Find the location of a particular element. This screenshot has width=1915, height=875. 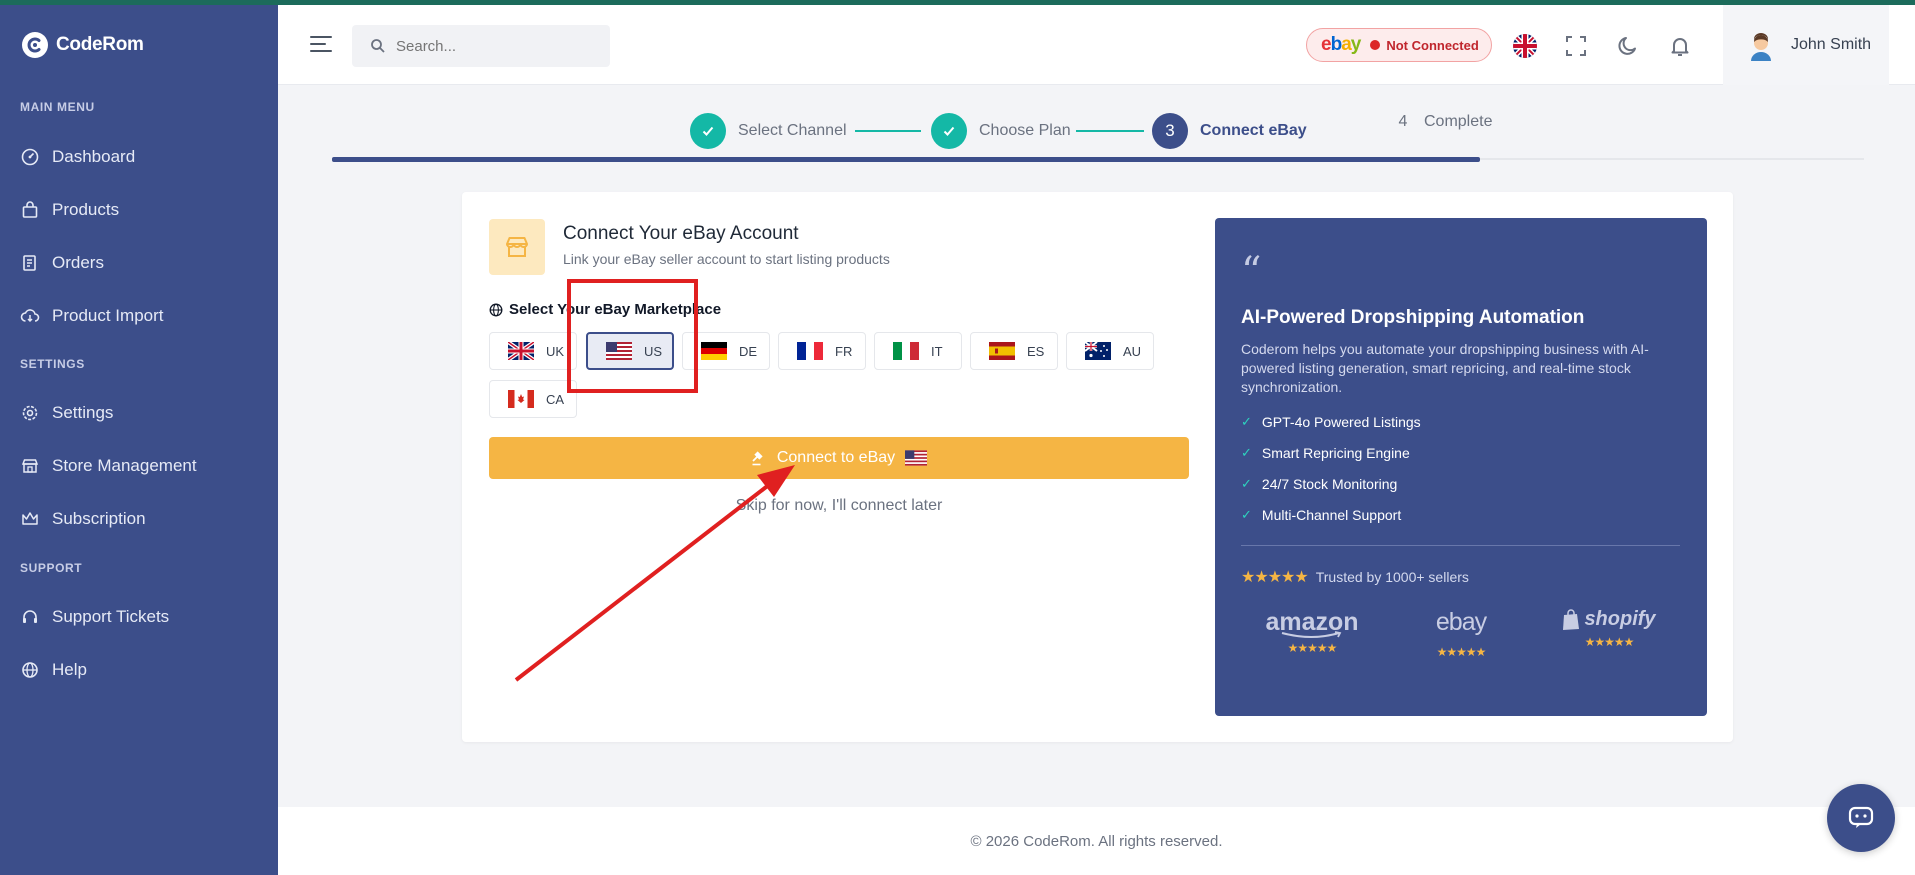

marketplace-code: US is located at coordinates (653, 351).